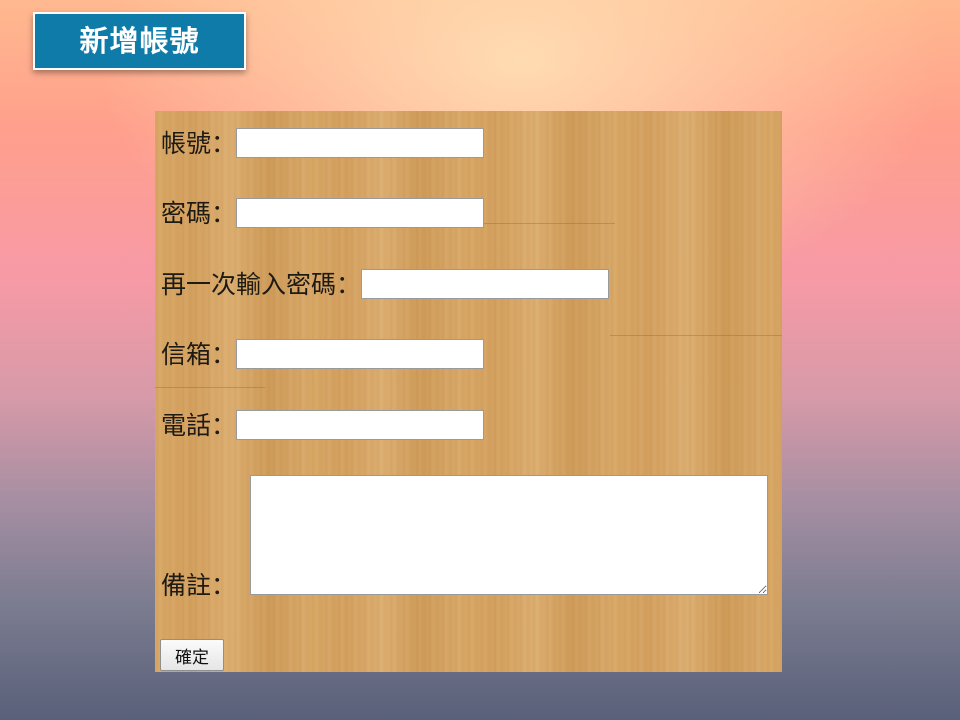 The image size is (960, 720). What do you see at coordinates (199, 585) in the screenshot?
I see `note-label: 備註：` at bounding box center [199, 585].